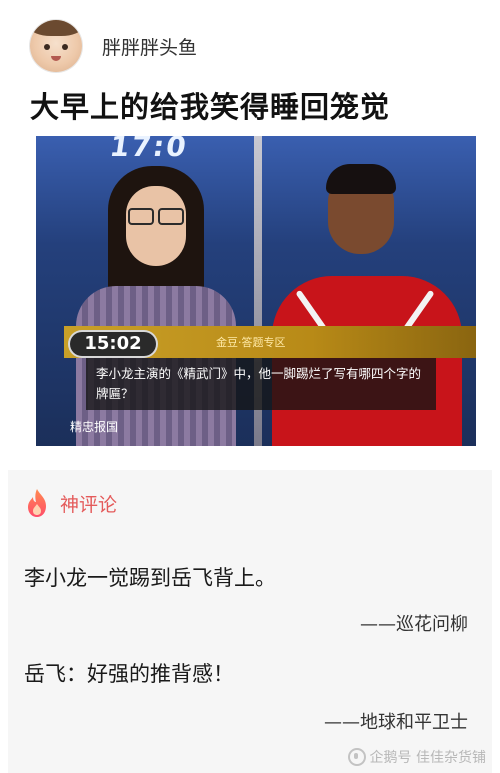  I want to click on author-name: 胖胖胖头鱼, so click(149, 46).